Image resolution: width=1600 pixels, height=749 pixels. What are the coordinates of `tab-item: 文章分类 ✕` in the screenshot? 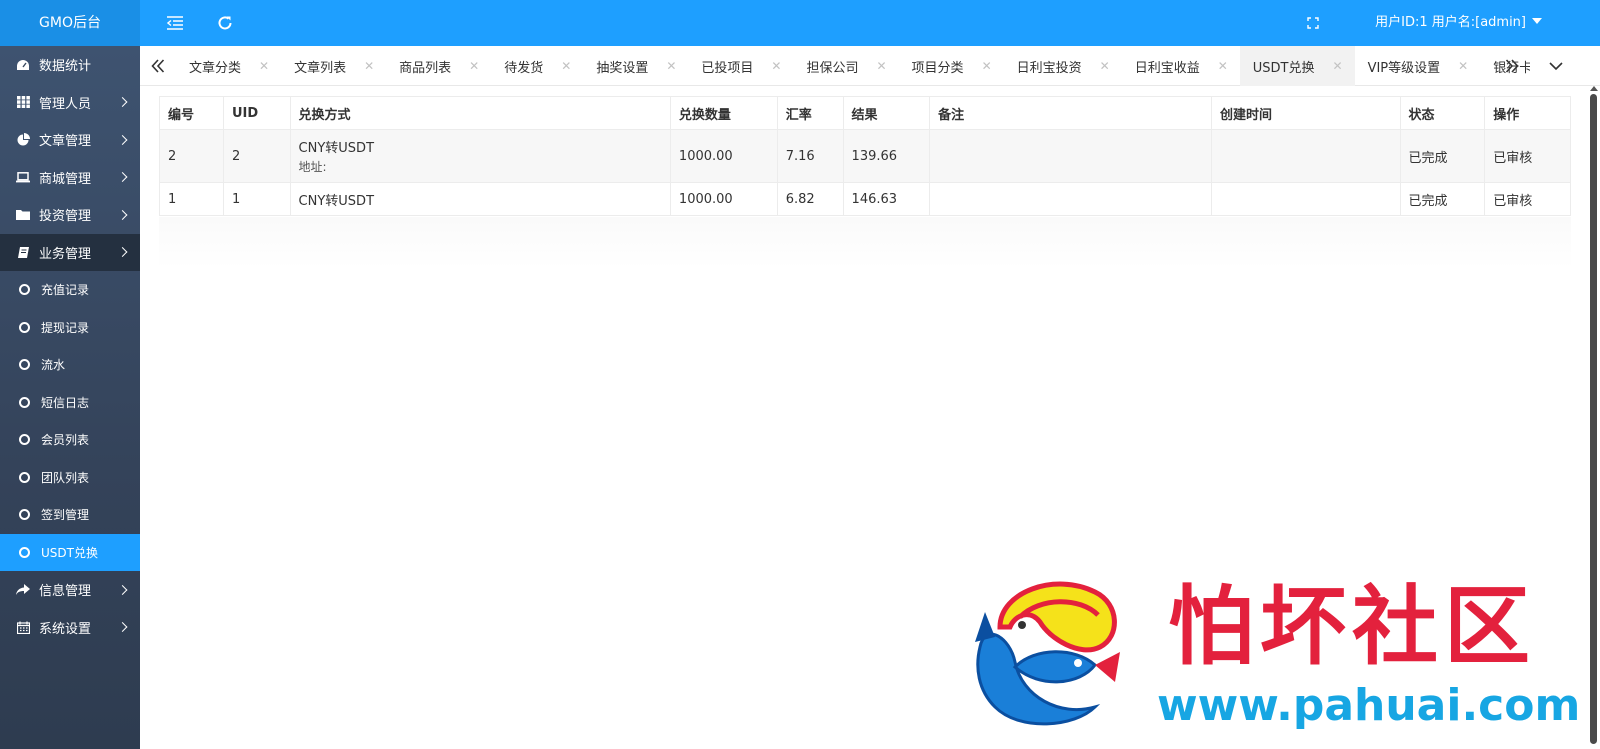 It's located at (228, 66).